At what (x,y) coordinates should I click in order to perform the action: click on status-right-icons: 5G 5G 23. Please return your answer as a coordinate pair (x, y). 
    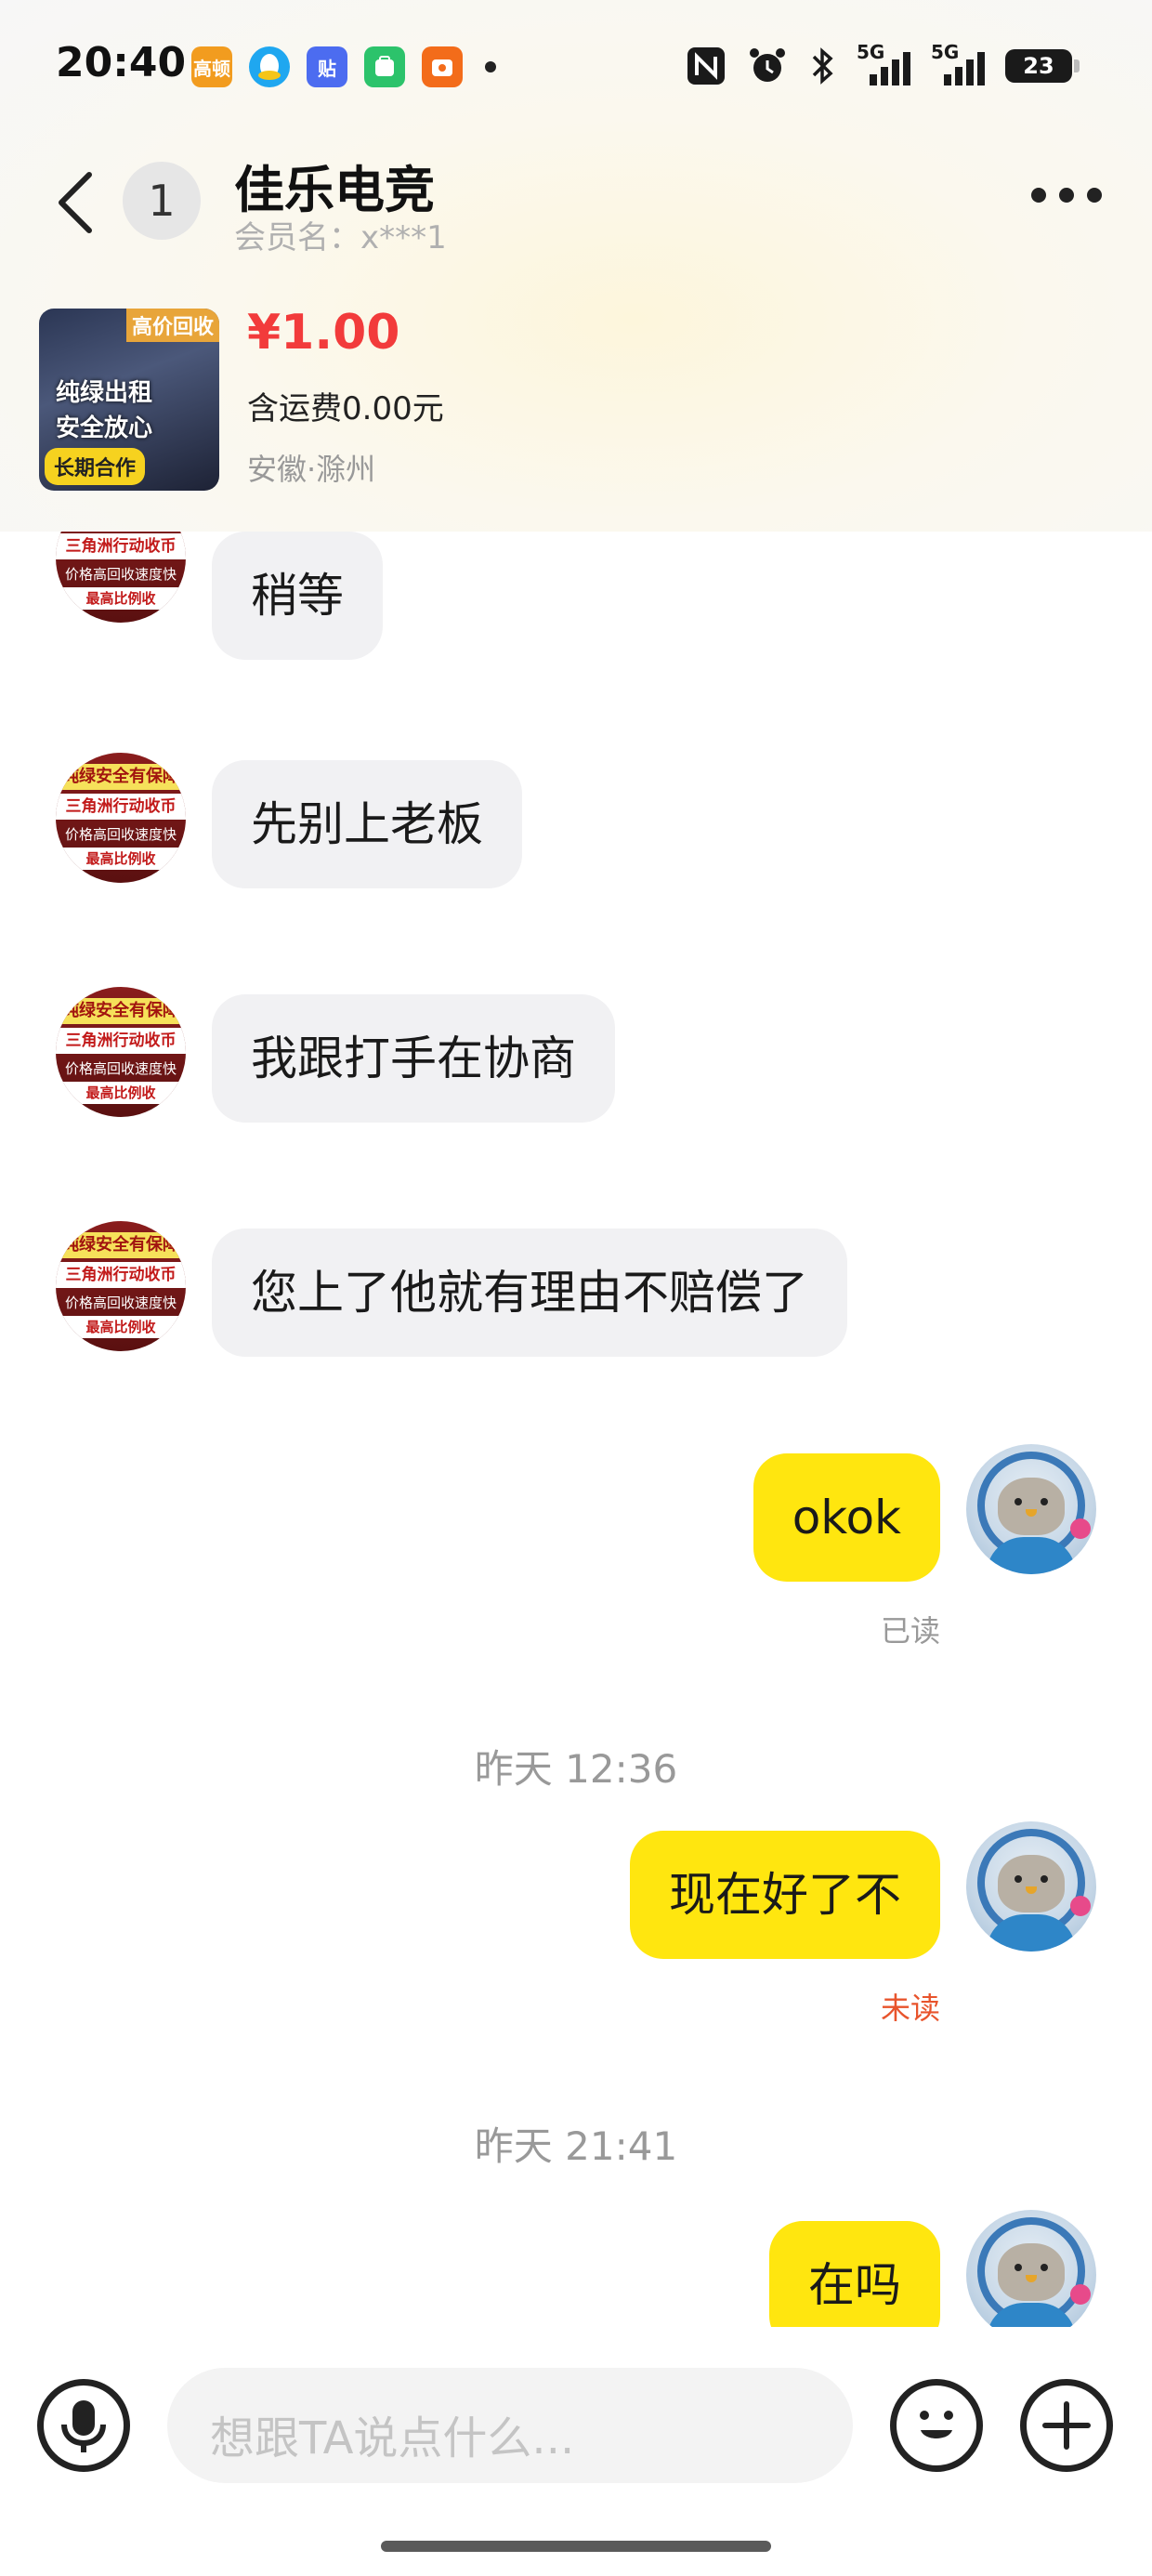
    Looking at the image, I should click on (883, 64).